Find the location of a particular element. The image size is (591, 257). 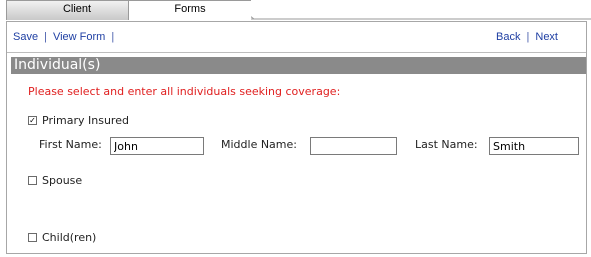

toolbar-divider is located at coordinates (296, 52).